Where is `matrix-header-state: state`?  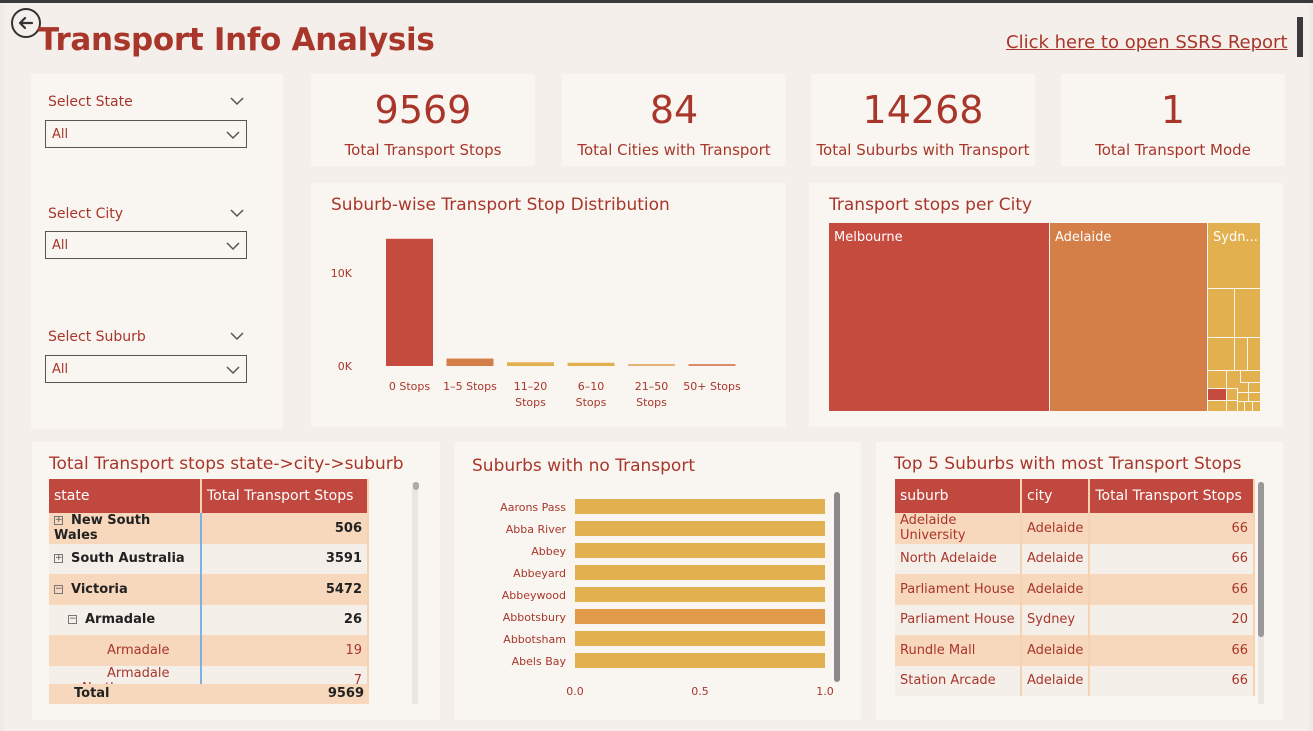 matrix-header-state: state is located at coordinates (125, 496).